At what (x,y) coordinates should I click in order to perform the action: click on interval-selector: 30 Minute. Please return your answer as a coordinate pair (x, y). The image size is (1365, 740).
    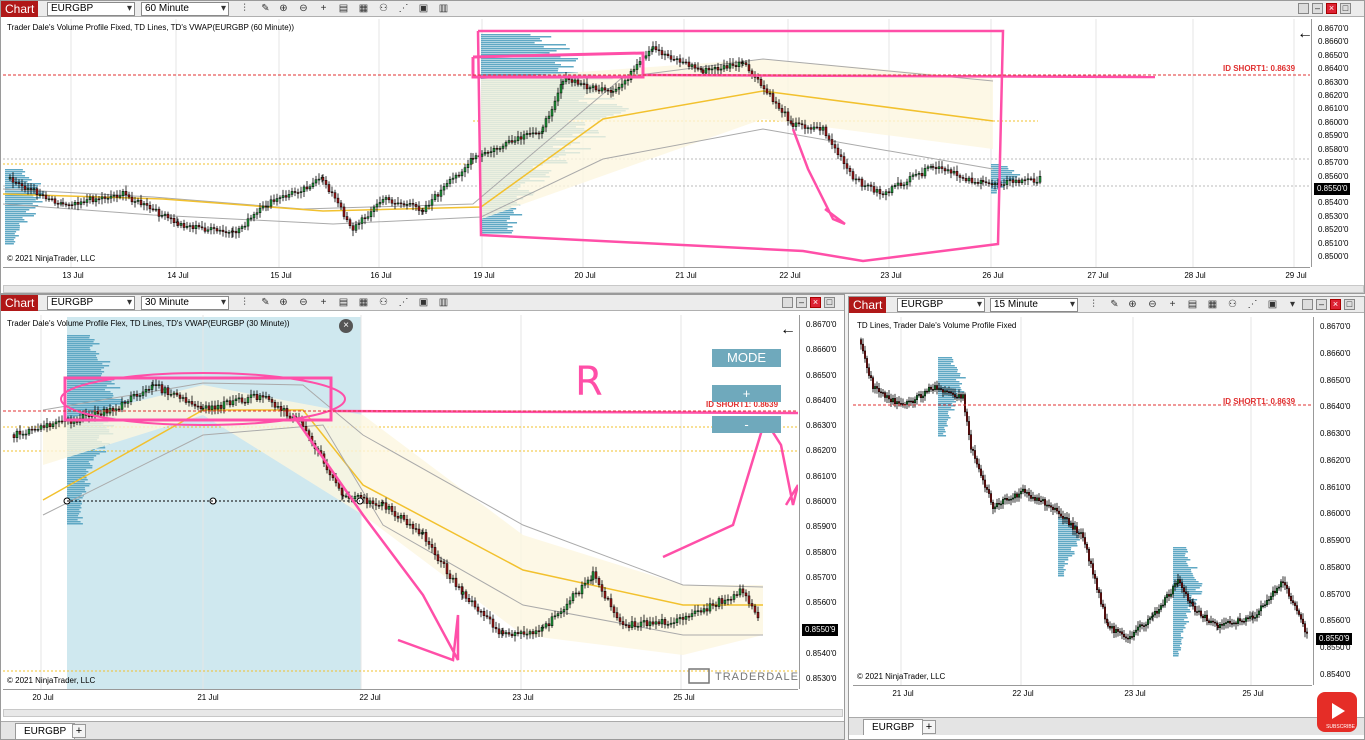
    Looking at the image, I should click on (185, 303).